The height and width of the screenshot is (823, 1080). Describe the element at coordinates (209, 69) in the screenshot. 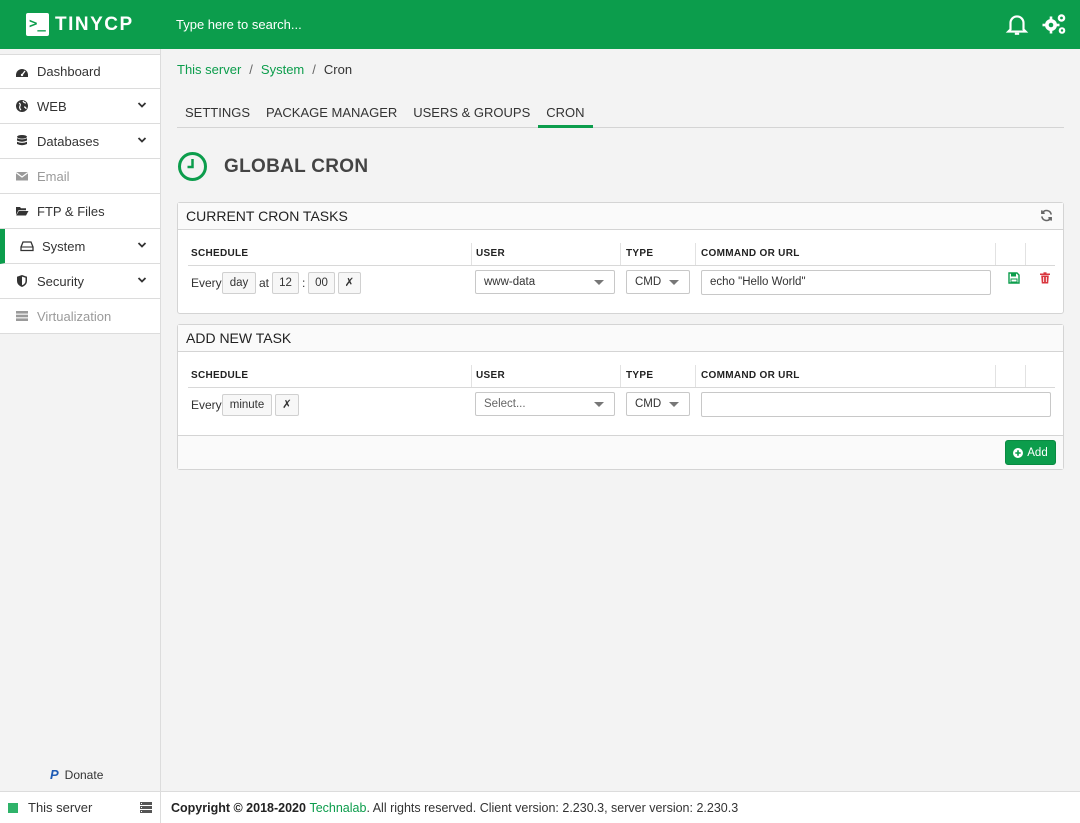

I see `breadcrumb-this-server: This server` at that location.